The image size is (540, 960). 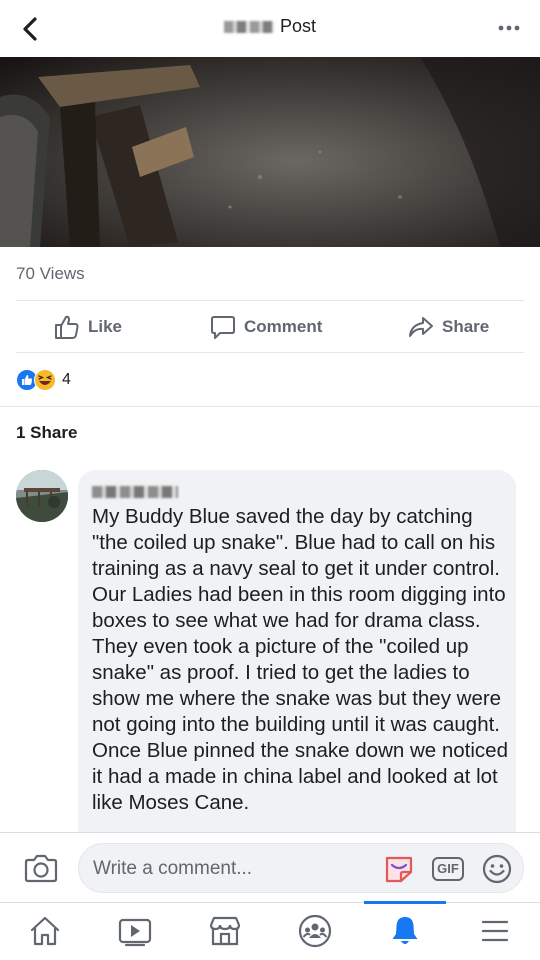 I want to click on like-icon, so click(x=67, y=327).